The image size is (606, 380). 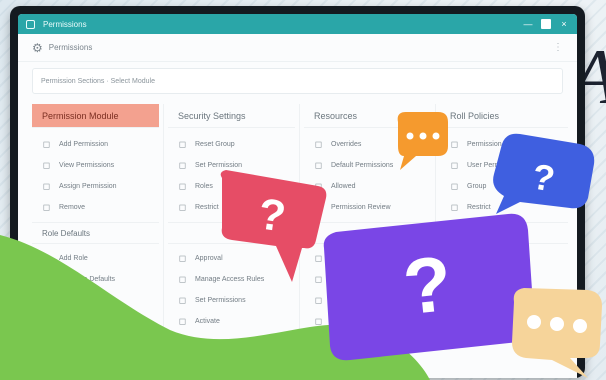 I want to click on permission-item: ◻ Manage Access Rules, so click(x=231, y=279).